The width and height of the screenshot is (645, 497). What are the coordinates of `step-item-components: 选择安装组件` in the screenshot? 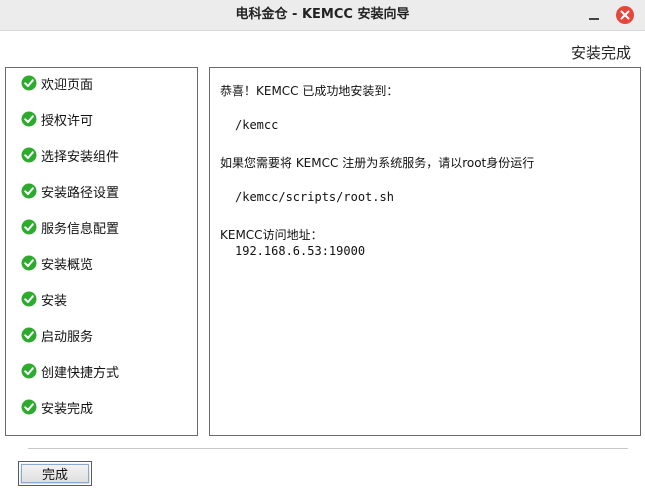 It's located at (70, 155).